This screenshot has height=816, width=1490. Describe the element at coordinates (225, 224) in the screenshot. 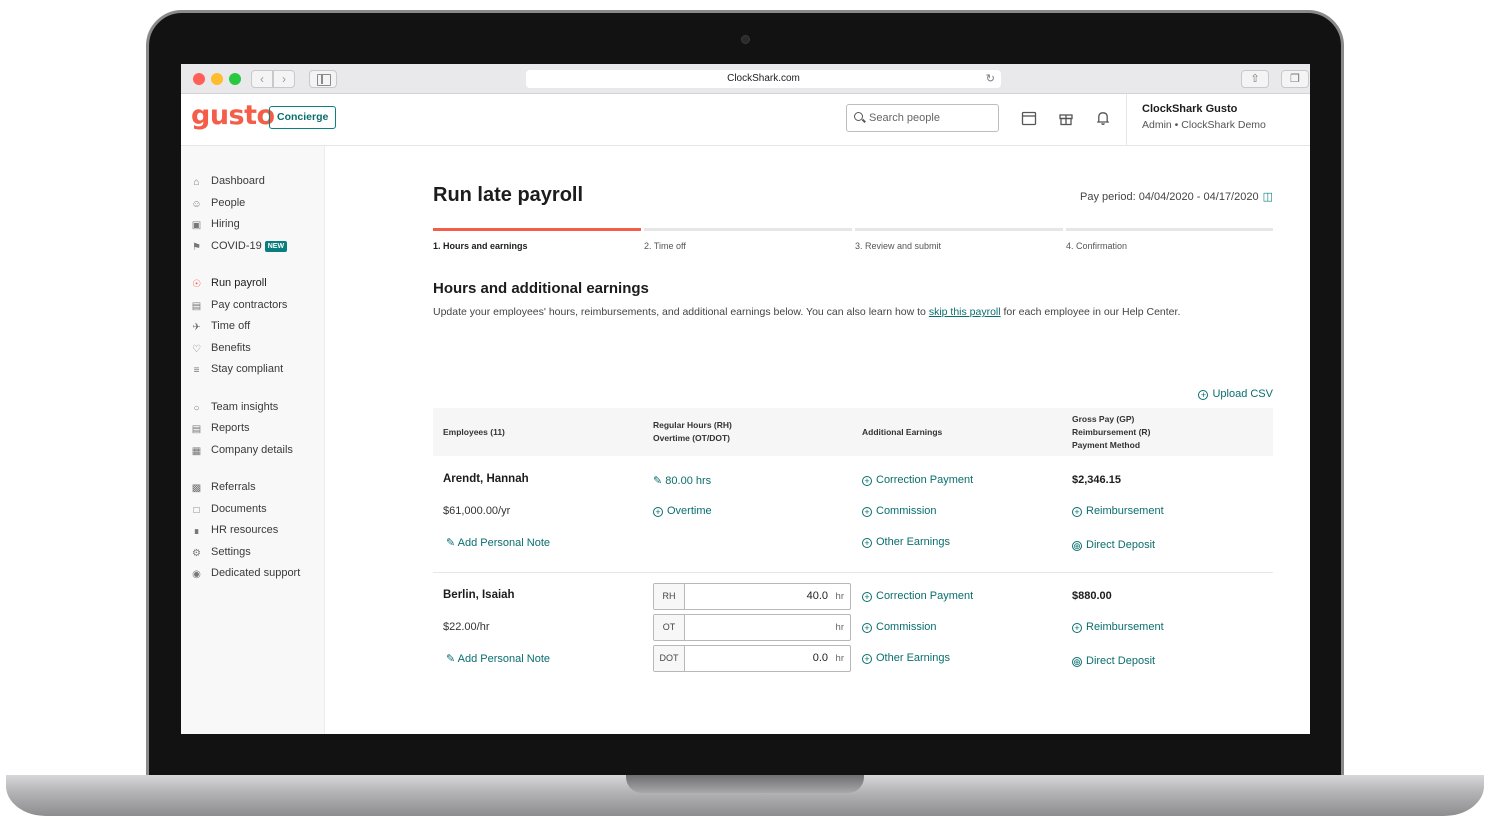

I see `sidebar-item-label: Hiring` at that location.